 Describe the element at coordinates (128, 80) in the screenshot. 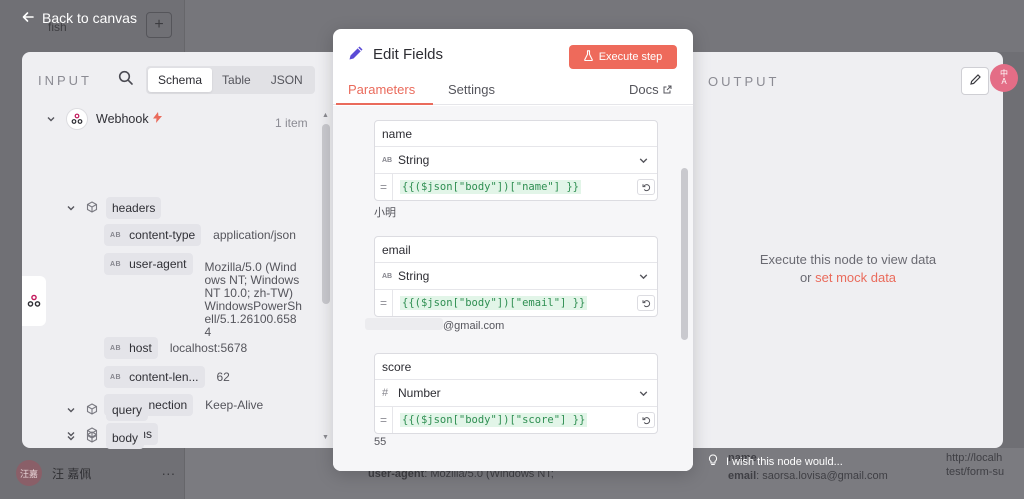

I see `search-icon` at that location.